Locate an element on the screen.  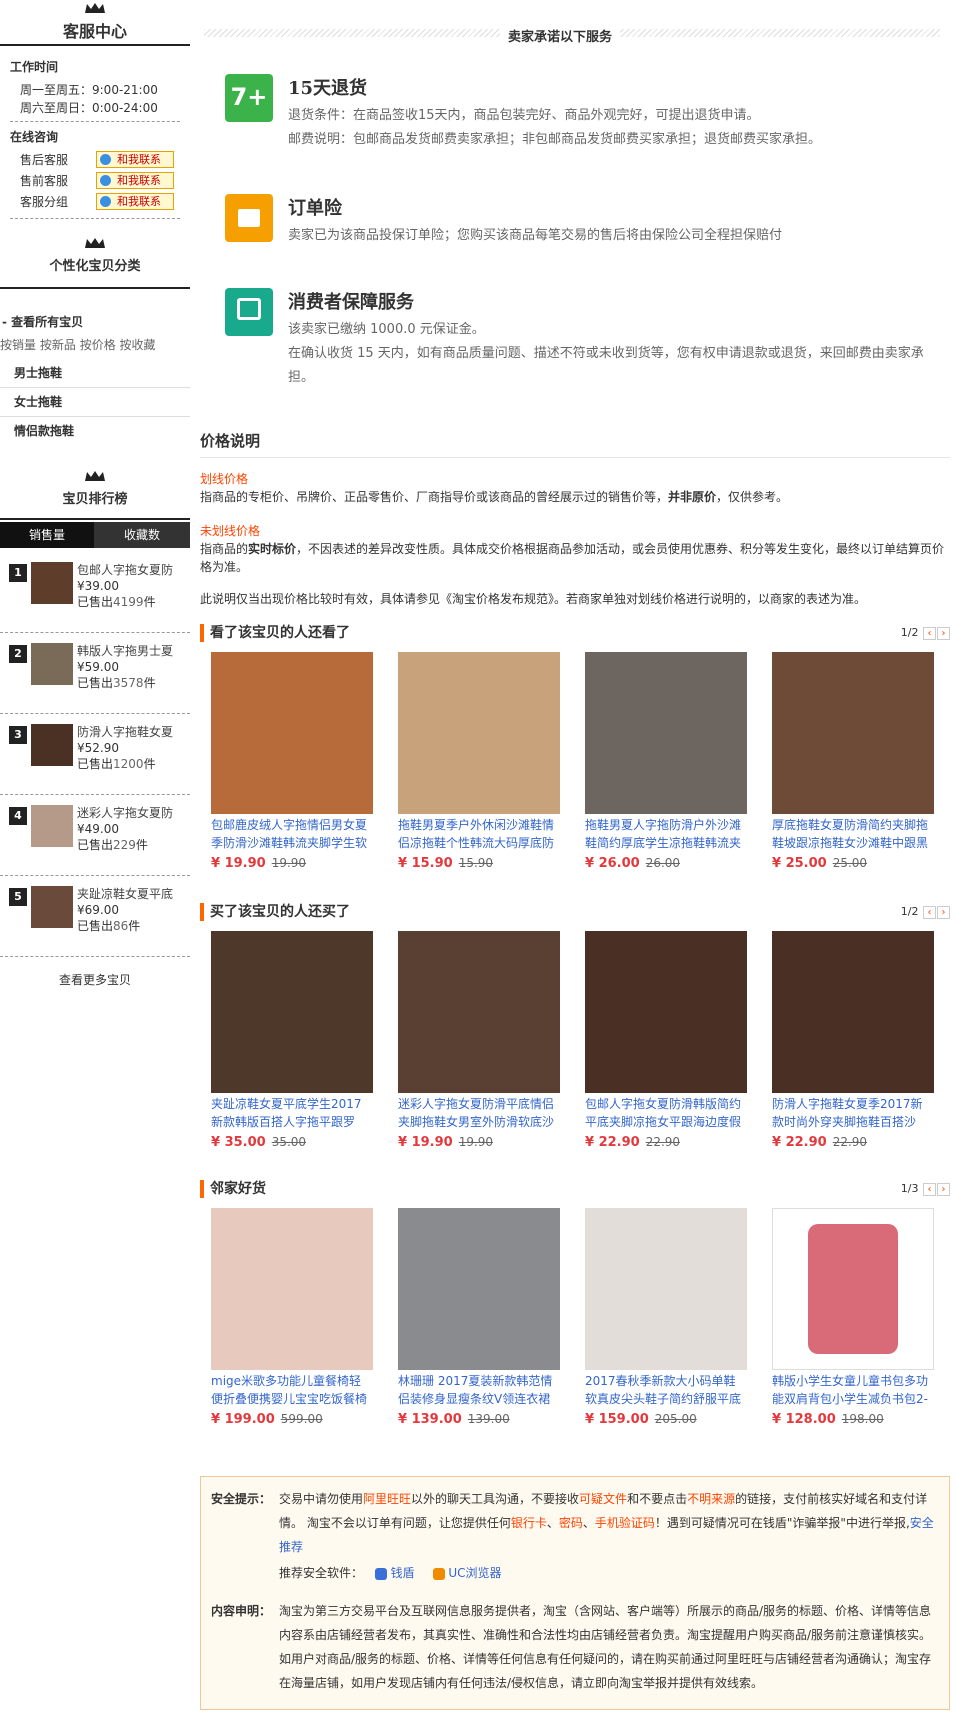
all-items-link: - 查看所有宝贝 is located at coordinates (95, 309).